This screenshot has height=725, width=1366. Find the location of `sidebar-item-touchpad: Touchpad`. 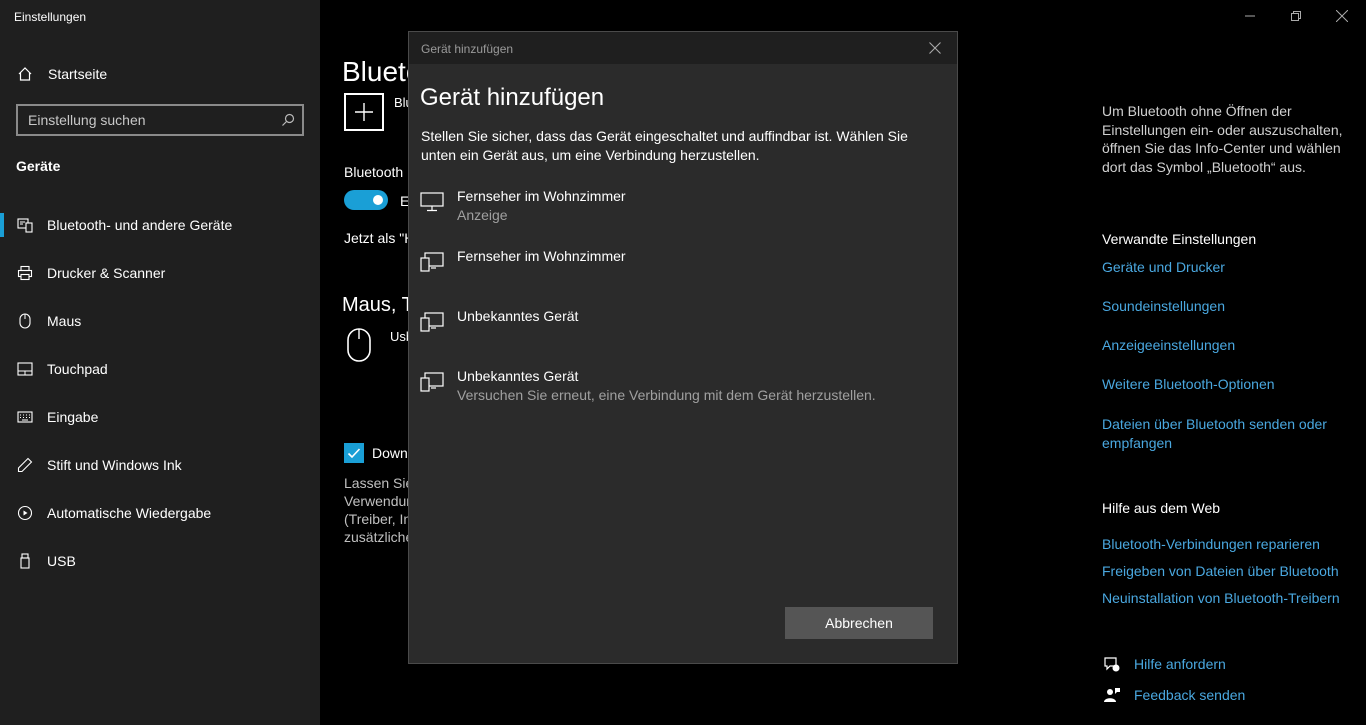

sidebar-item-touchpad: Touchpad is located at coordinates (160, 369).